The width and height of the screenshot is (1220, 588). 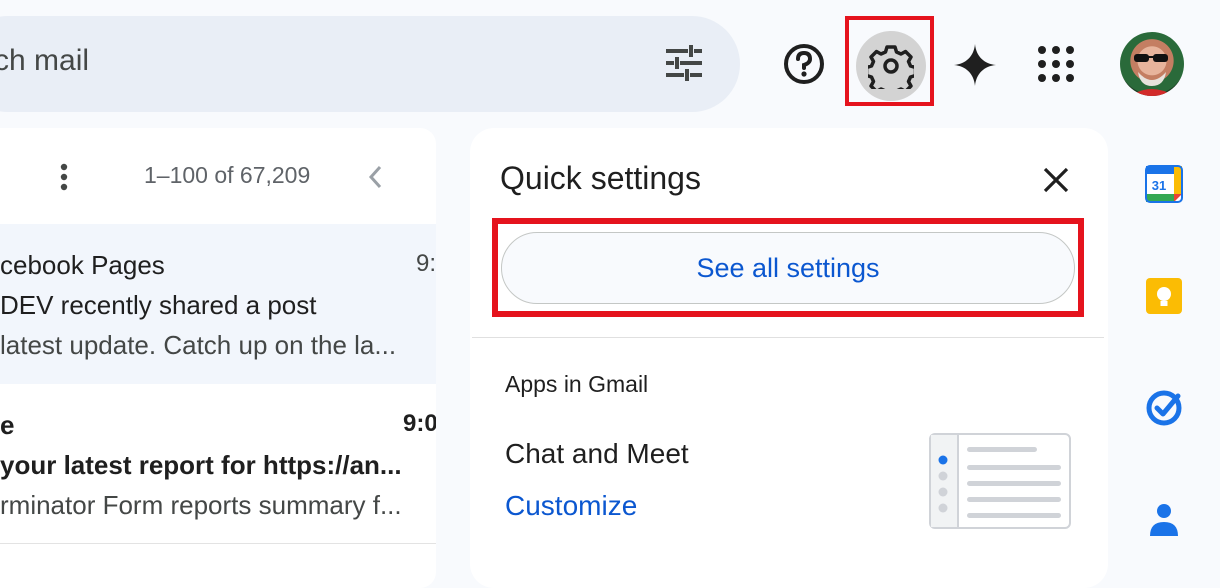 What do you see at coordinates (1164, 408) in the screenshot?
I see `tasks-icon` at bounding box center [1164, 408].